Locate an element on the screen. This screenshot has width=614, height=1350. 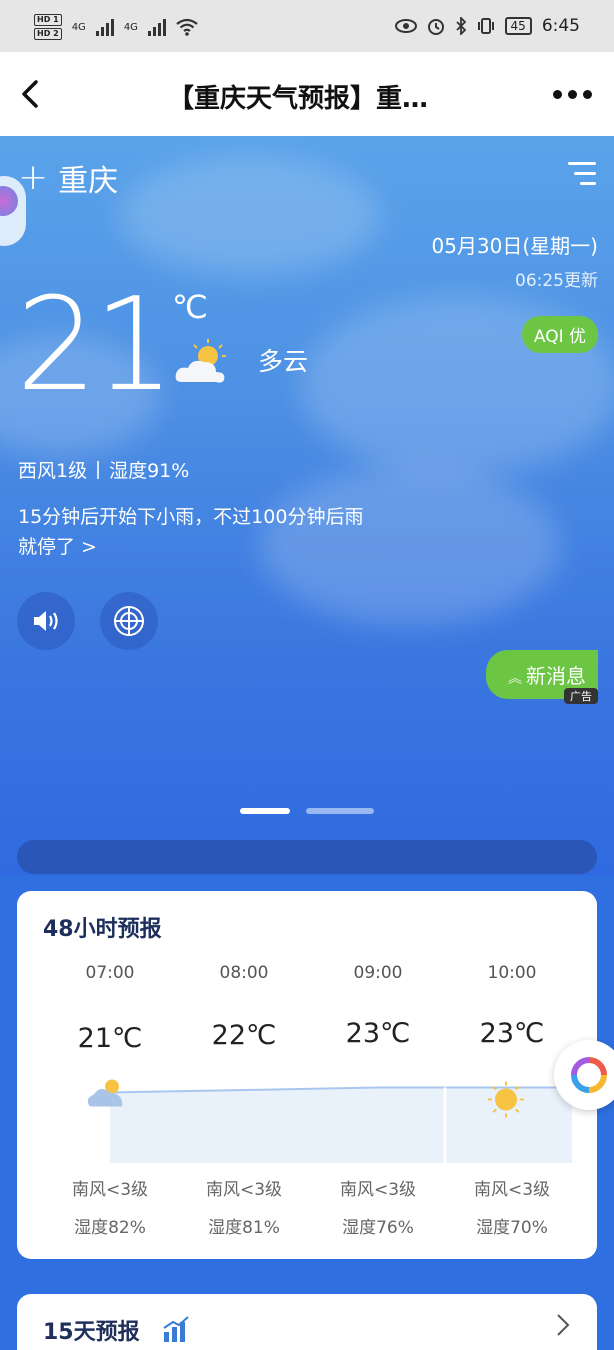
radar-map-button is located at coordinates (129, 621).